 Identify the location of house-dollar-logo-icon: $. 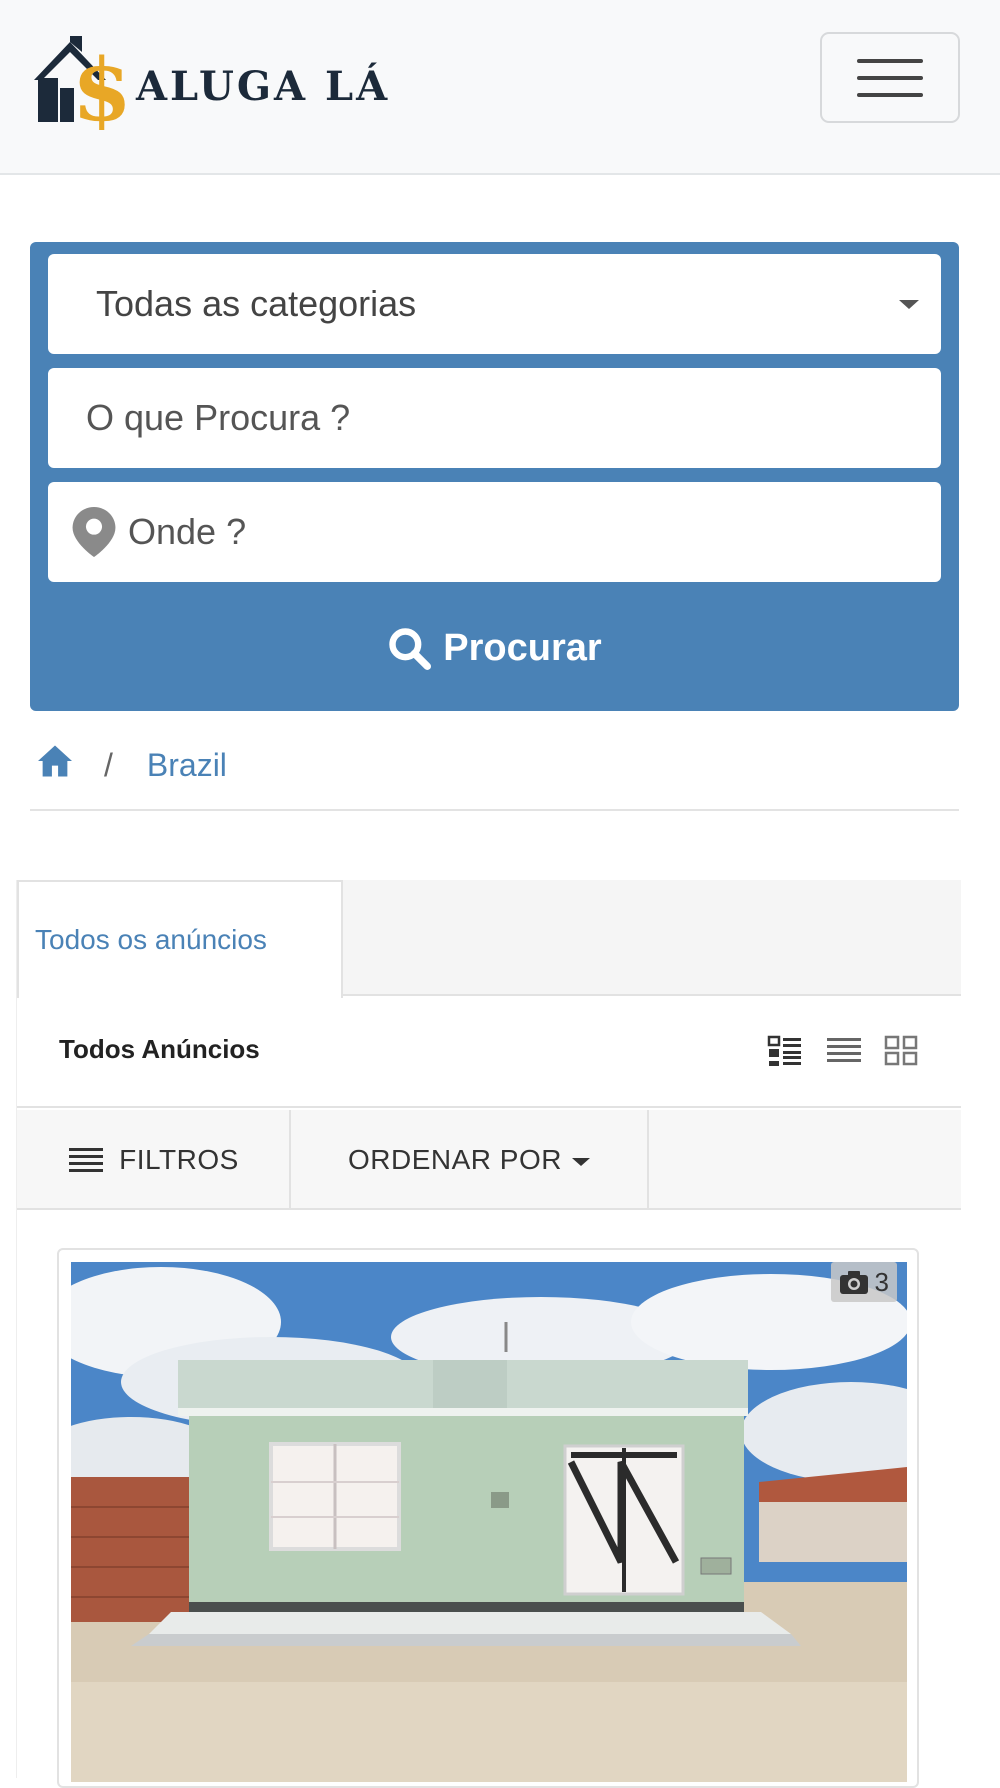
(83, 83).